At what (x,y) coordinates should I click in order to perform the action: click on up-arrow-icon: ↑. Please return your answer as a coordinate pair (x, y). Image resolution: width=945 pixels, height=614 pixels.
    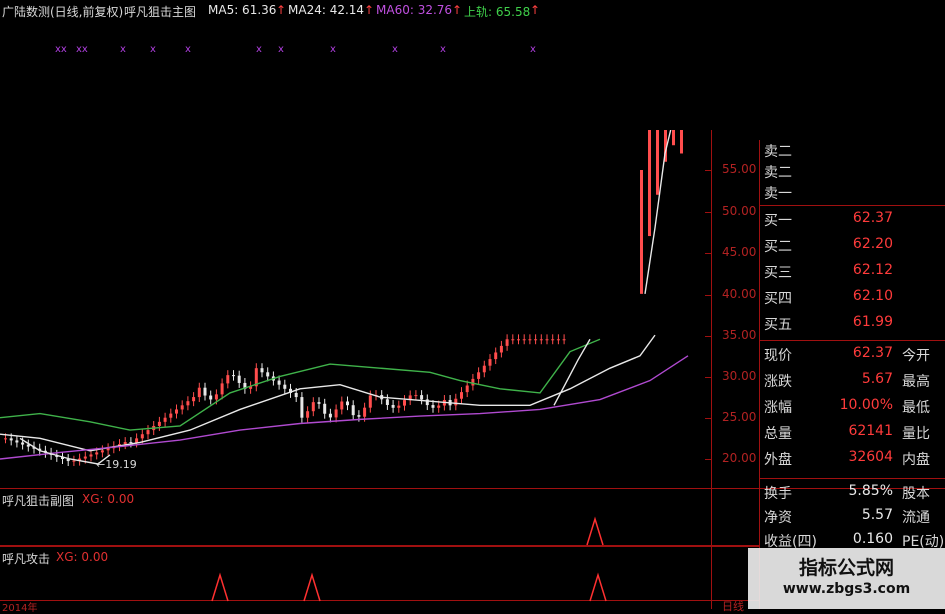
    Looking at the image, I should click on (457, 10).